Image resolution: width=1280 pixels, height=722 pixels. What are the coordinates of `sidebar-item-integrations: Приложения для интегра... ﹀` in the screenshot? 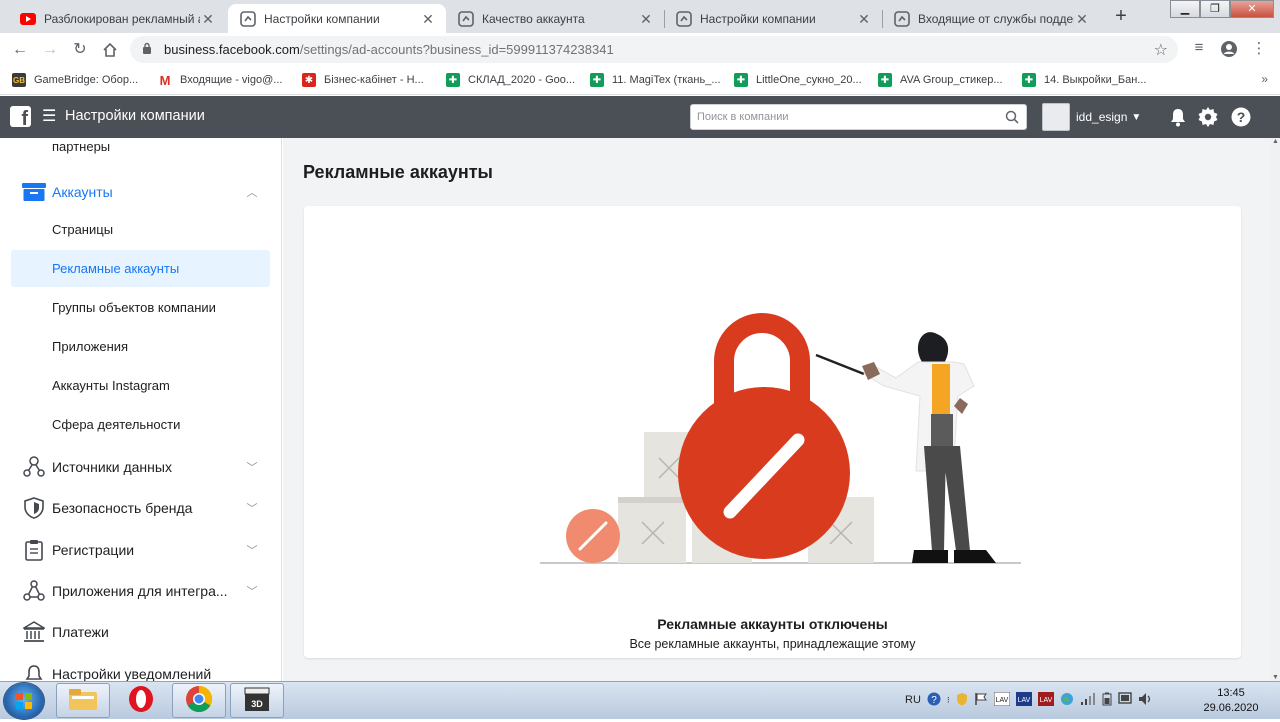 It's located at (140, 590).